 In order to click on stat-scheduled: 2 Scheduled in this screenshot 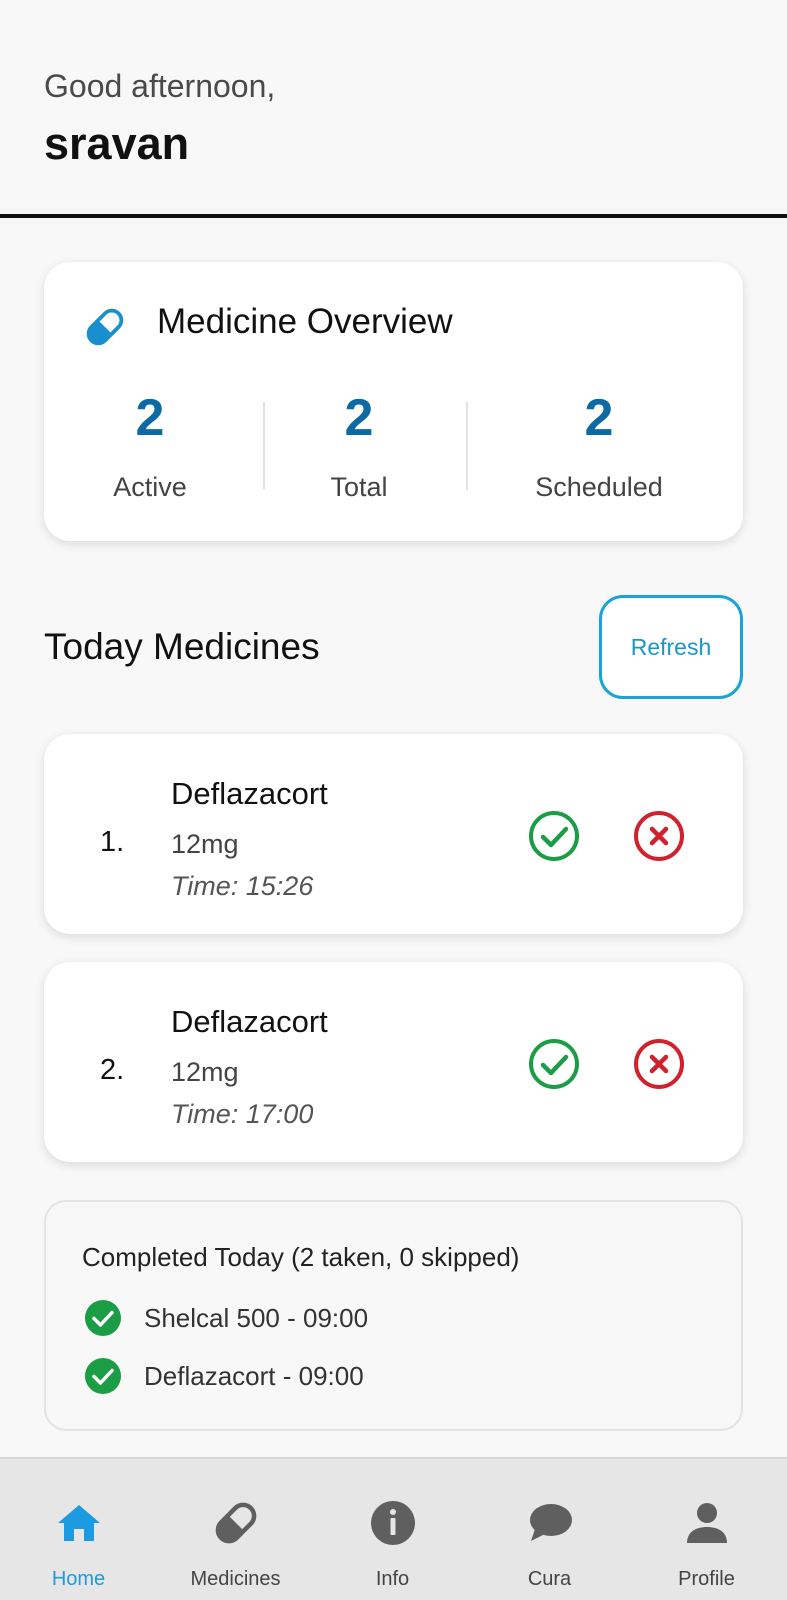, I will do `click(599, 447)`.